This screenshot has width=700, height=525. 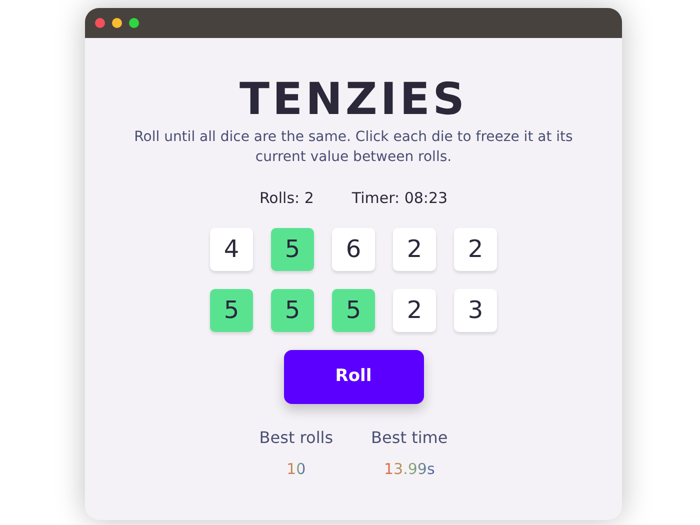 I want to click on minimize-icon, so click(x=117, y=23).